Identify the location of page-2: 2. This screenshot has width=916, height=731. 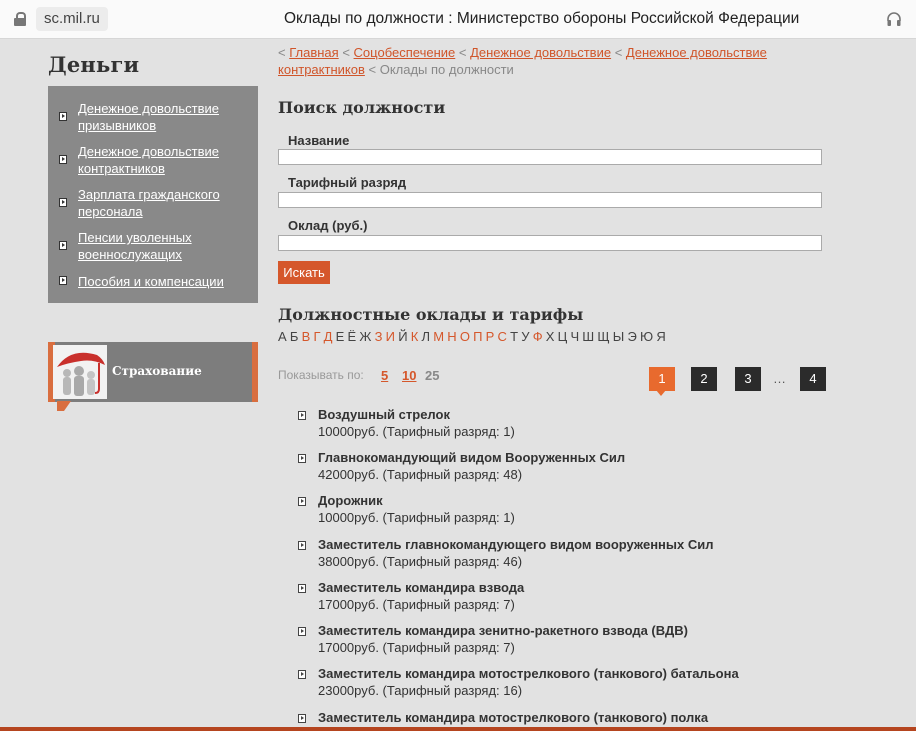
(704, 379).